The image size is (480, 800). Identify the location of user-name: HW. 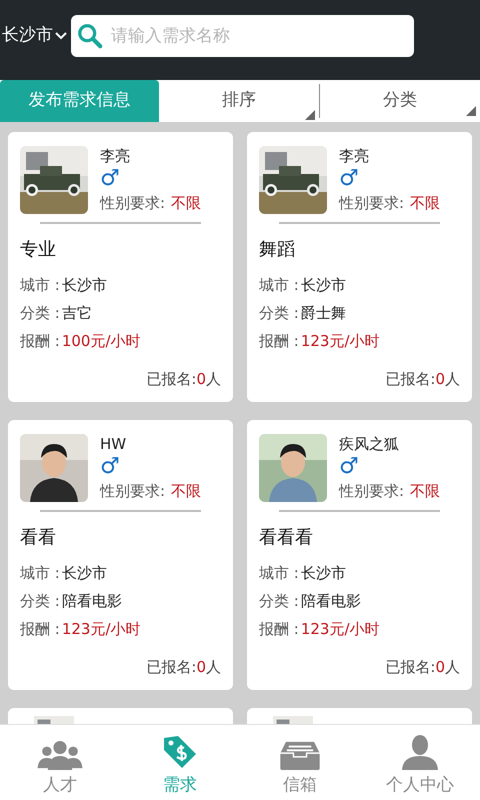
(114, 444).